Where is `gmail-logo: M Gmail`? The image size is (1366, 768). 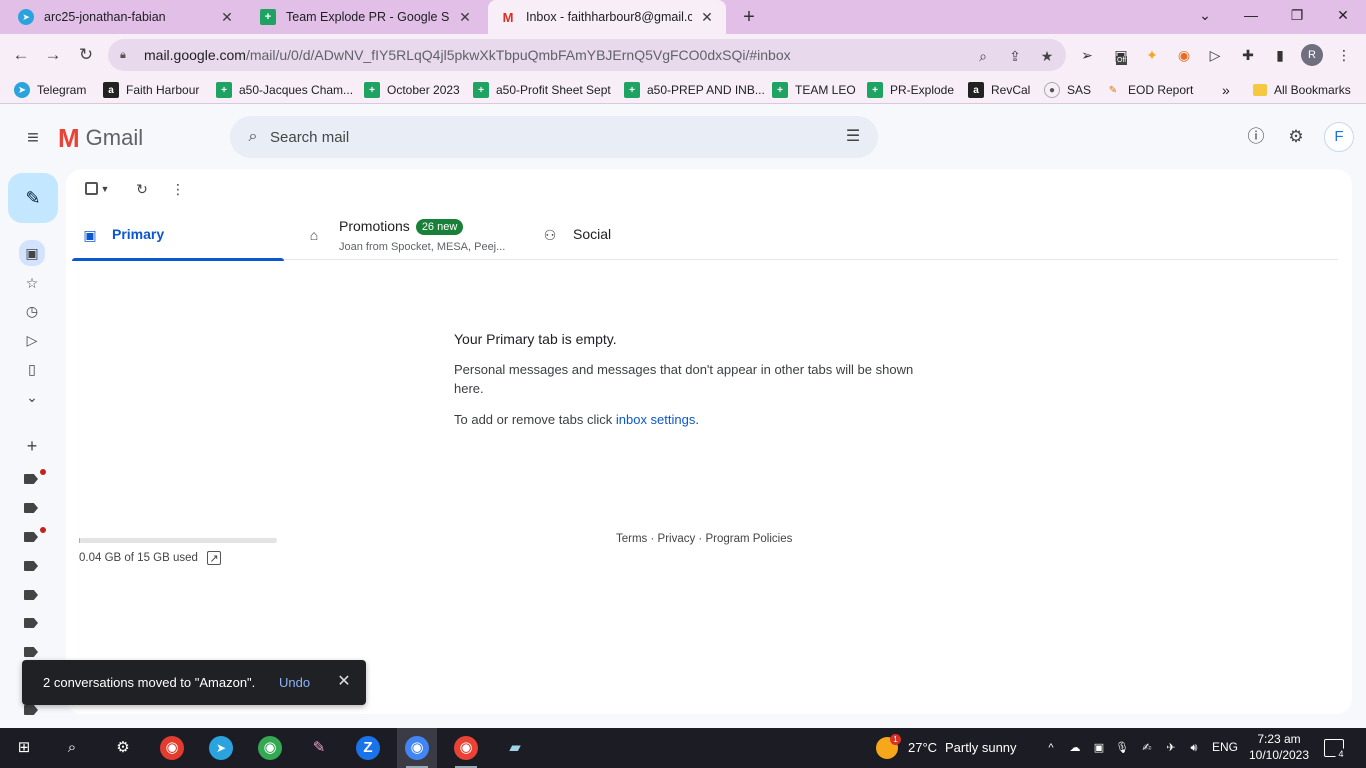 gmail-logo: M Gmail is located at coordinates (100, 138).